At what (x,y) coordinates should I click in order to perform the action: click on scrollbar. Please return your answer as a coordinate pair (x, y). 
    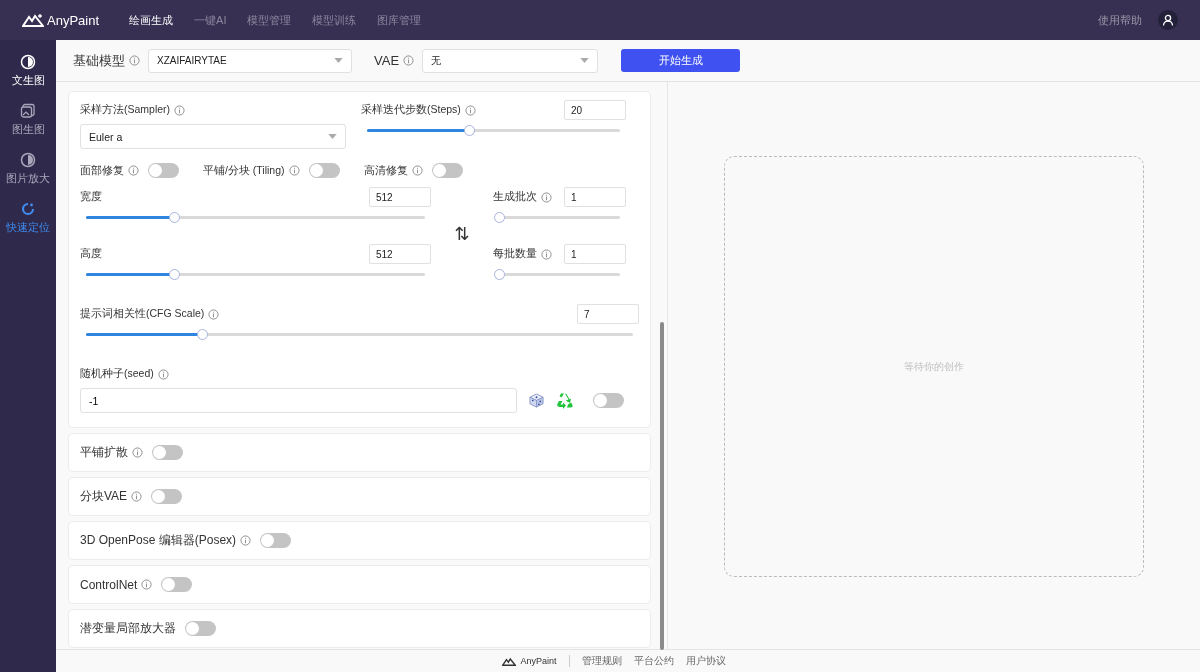
    Looking at the image, I should click on (662, 486).